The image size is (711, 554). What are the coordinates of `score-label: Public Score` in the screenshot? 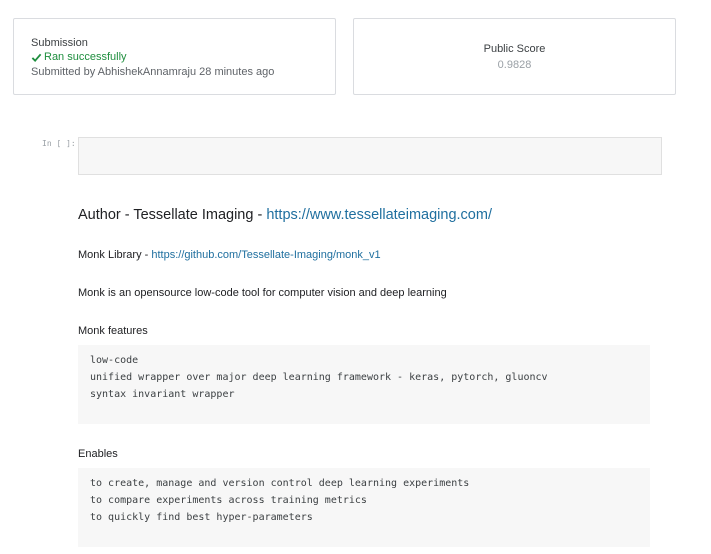 It's located at (514, 49).